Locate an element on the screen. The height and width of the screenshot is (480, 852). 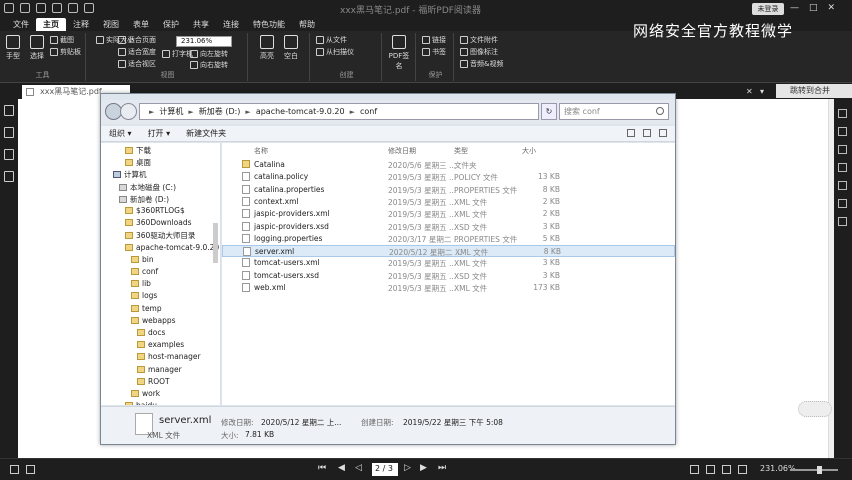
nav-item: 桌面 is located at coordinates (138, 162).